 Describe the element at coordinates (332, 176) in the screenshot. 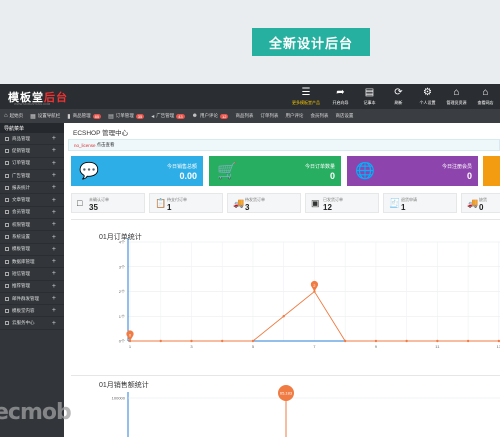

I see `card-value: 0` at that location.